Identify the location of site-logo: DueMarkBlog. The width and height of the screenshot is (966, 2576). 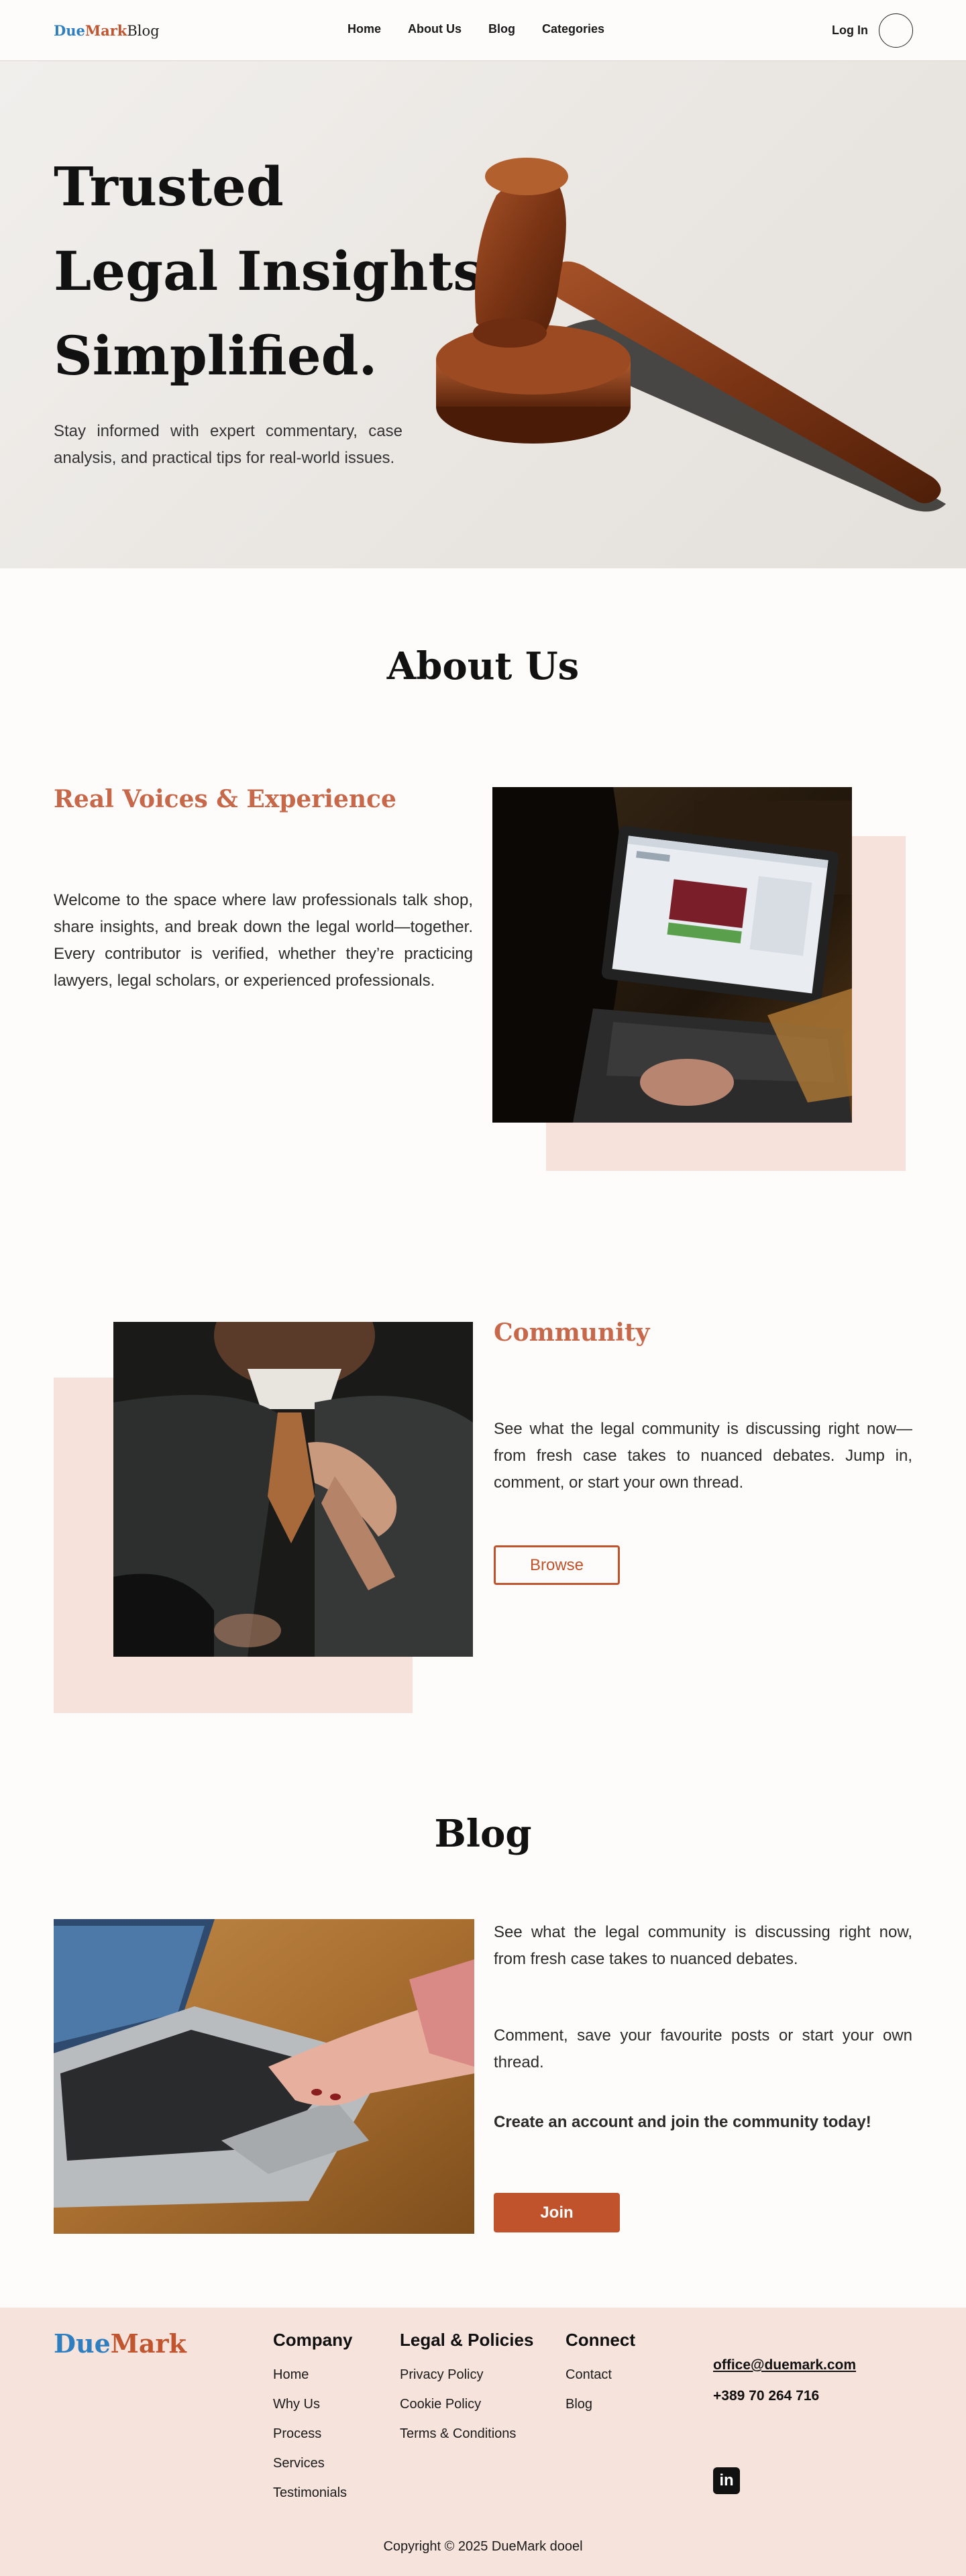
(107, 30).